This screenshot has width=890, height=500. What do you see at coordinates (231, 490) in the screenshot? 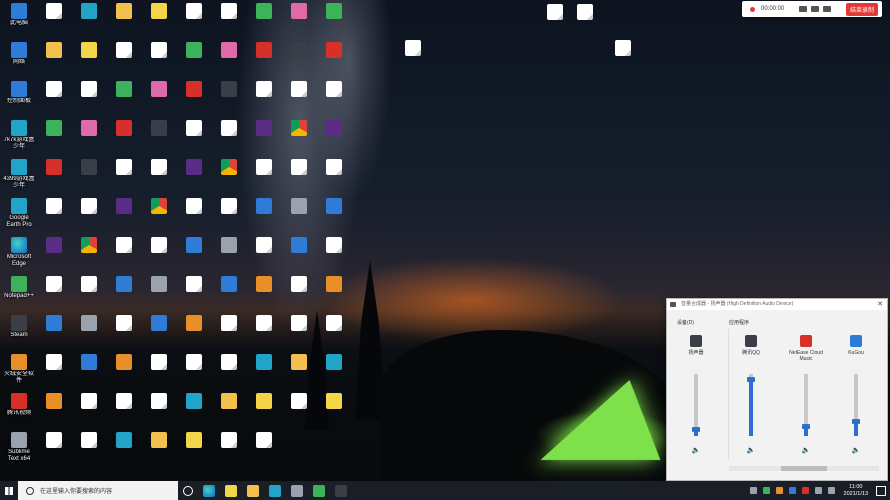
I see `store-taskbar-icon` at bounding box center [231, 490].